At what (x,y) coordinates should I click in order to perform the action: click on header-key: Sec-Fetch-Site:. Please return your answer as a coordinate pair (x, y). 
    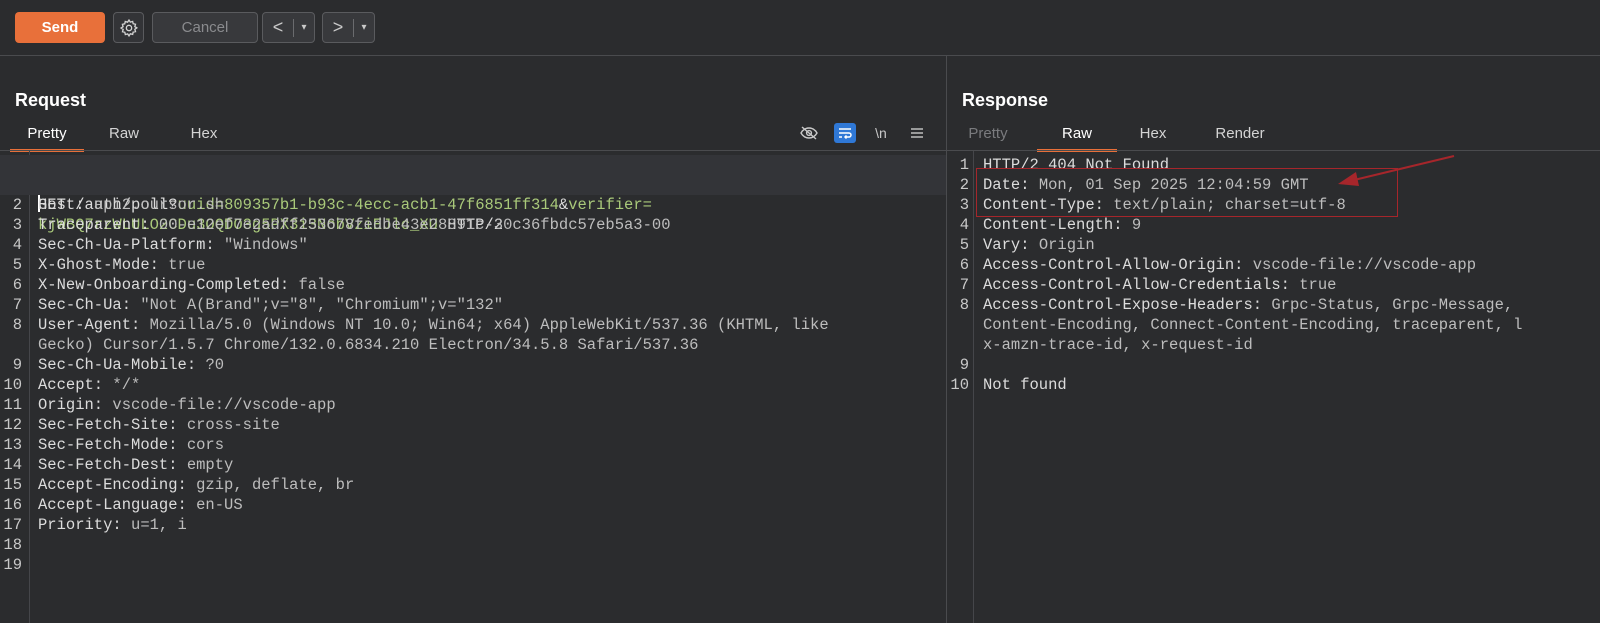
    Looking at the image, I should click on (108, 425).